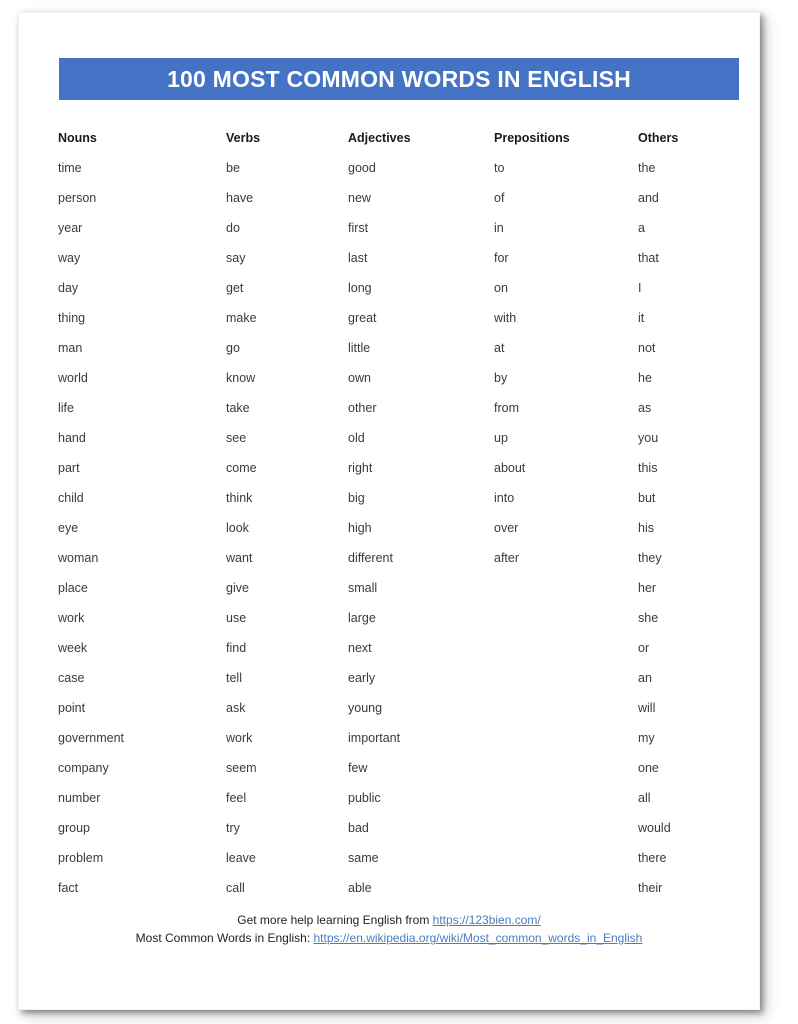 Image resolution: width=798 pixels, height=1024 pixels. What do you see at coordinates (83, 768) in the screenshot?
I see `list-item: company` at bounding box center [83, 768].